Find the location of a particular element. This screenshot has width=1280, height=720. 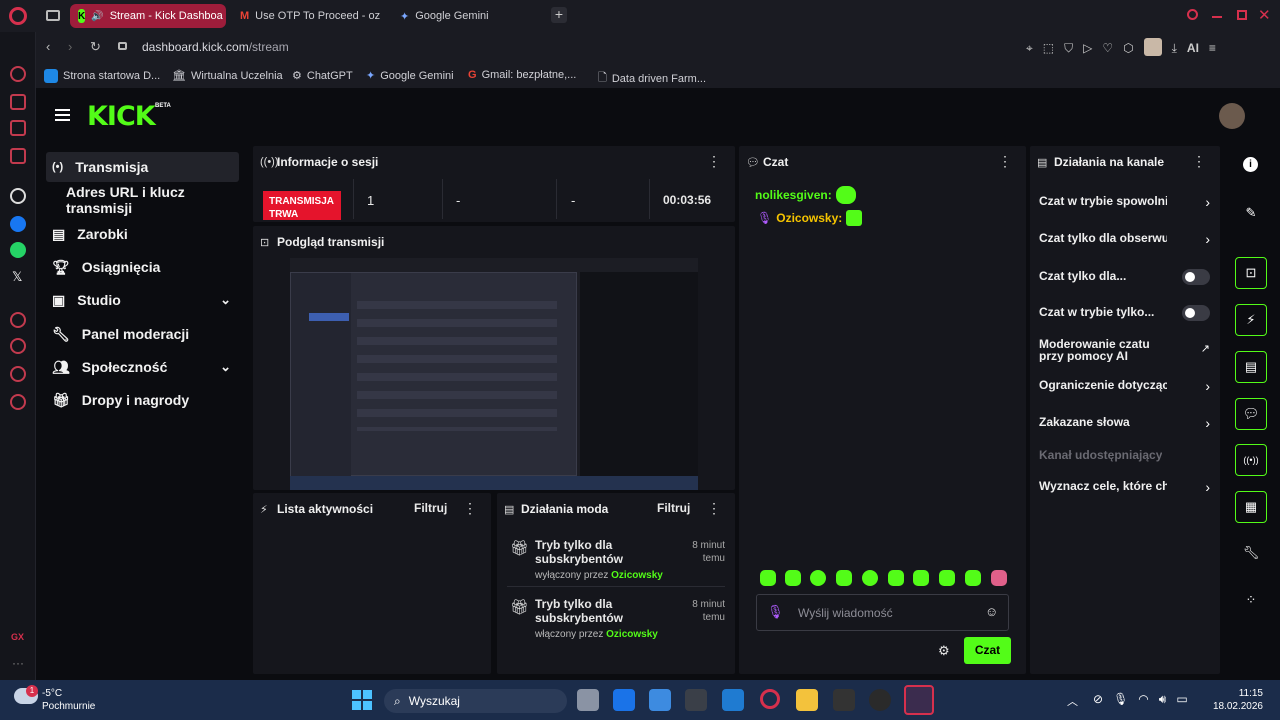

url-field: dashboard.kick.com/stream is located at coordinates (215, 47).